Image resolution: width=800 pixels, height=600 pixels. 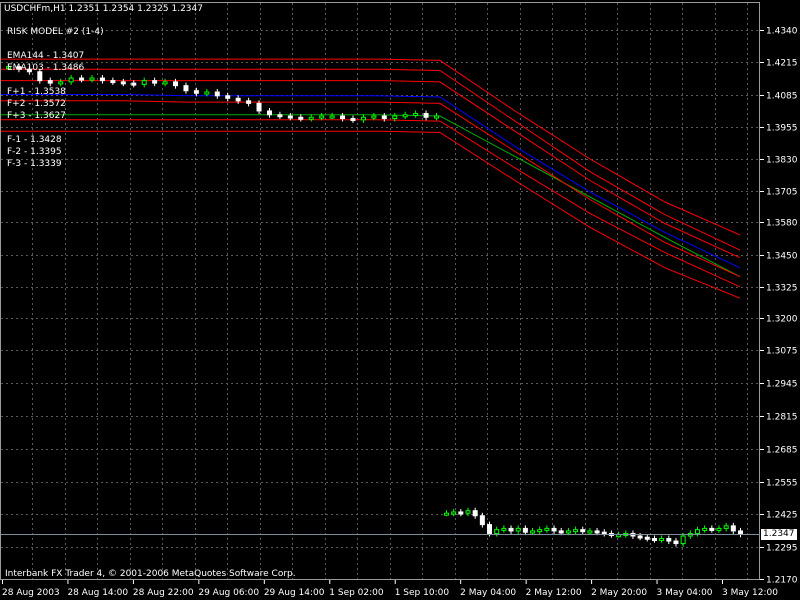 What do you see at coordinates (31, 593) in the screenshot?
I see `x-tick-label: 28 Aug 2003` at bounding box center [31, 593].